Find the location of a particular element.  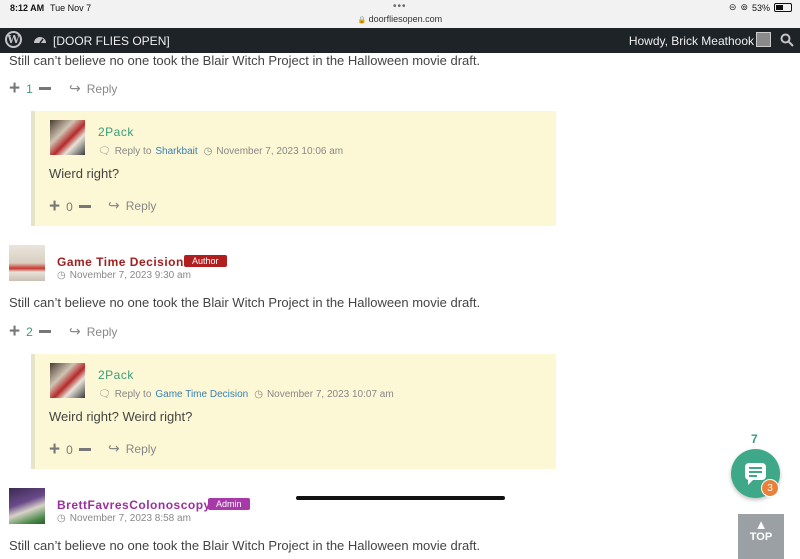

comment-meta: ◷ November 7, 2023 8:58 am is located at coordinates (124, 518).